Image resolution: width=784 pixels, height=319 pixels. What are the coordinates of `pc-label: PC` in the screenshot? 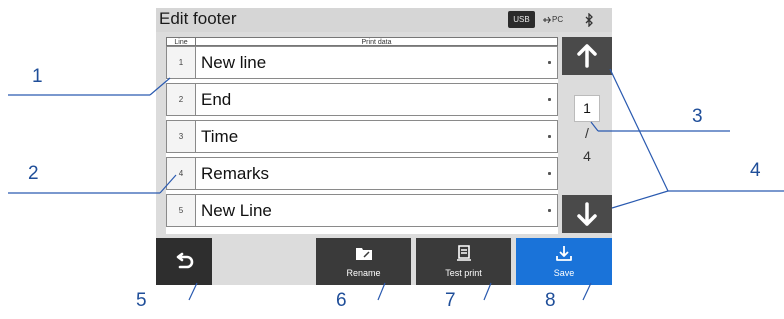 It's located at (558, 19).